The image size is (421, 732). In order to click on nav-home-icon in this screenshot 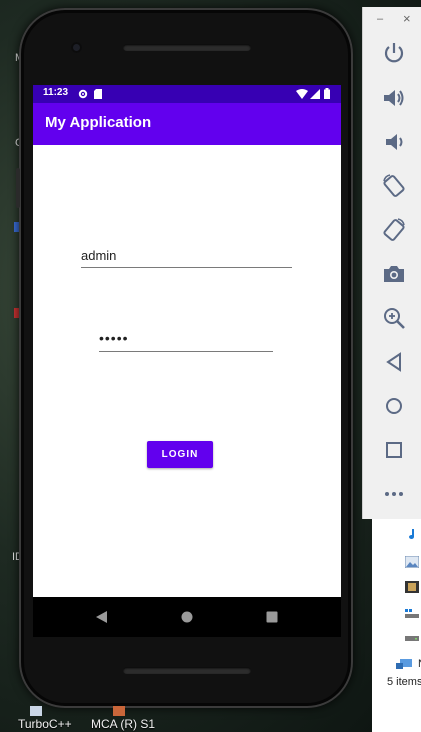, I will do `click(187, 617)`.